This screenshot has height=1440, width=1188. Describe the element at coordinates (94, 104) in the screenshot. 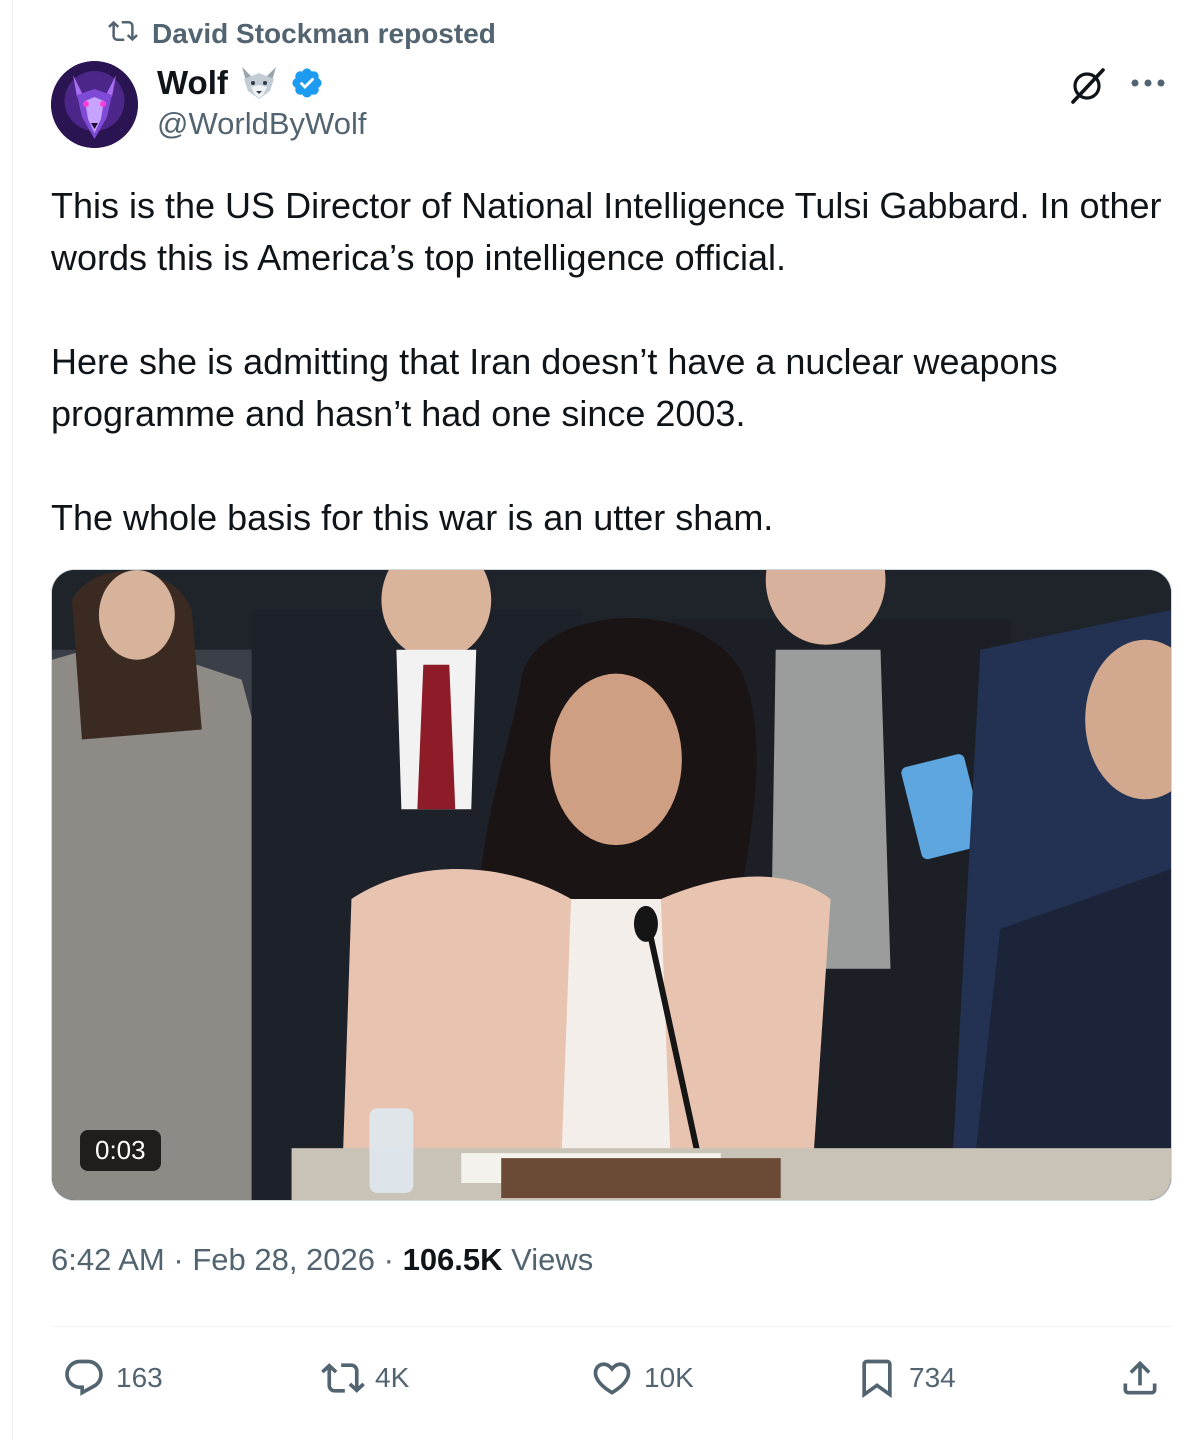

I see `wolf-avatar` at that location.